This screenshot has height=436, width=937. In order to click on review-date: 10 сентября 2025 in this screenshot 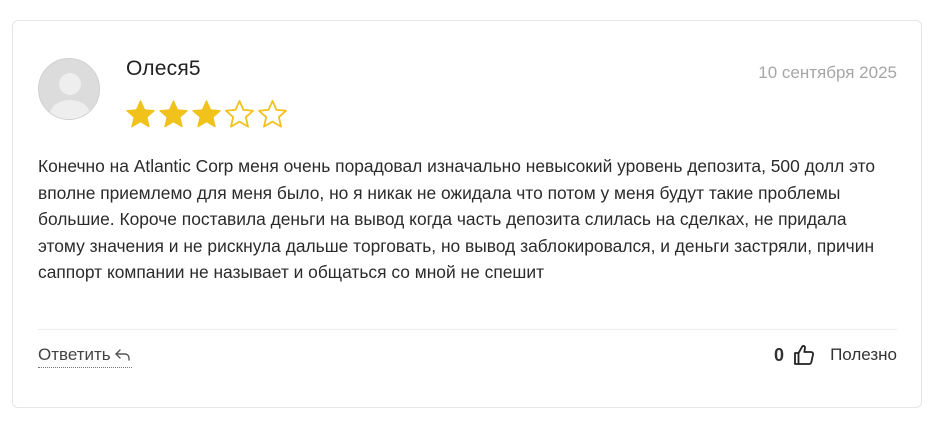, I will do `click(827, 72)`.